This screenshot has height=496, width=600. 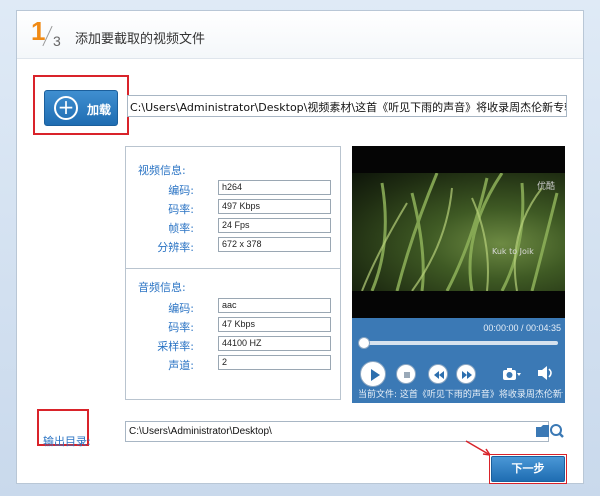 I want to click on rewind-button, so click(x=438, y=374).